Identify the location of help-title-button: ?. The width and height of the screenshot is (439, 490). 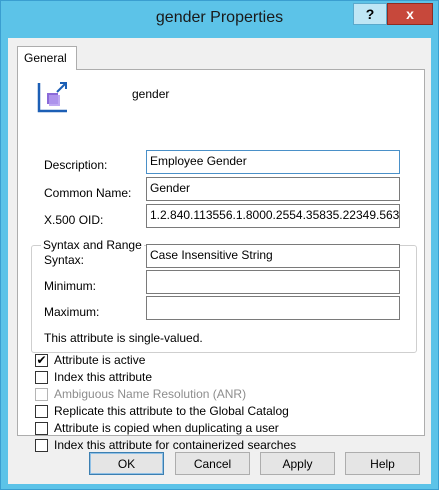
(370, 14).